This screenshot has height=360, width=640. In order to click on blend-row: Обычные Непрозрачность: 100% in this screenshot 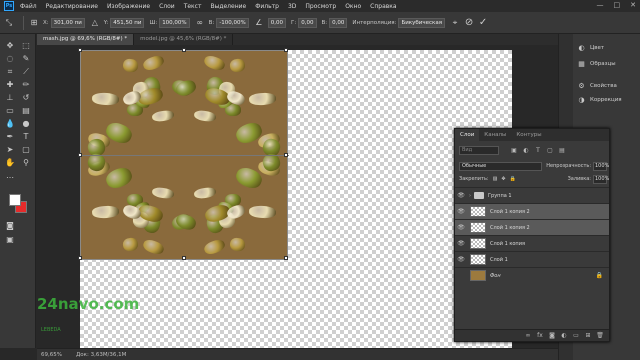, I will do `click(534, 166)`.